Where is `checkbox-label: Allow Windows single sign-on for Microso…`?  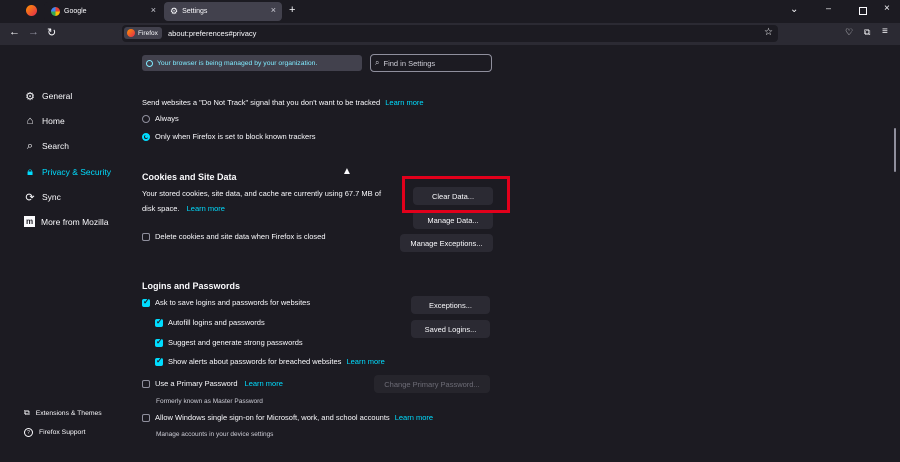
checkbox-label: Allow Windows single sign-on for Microso… is located at coordinates (272, 417).